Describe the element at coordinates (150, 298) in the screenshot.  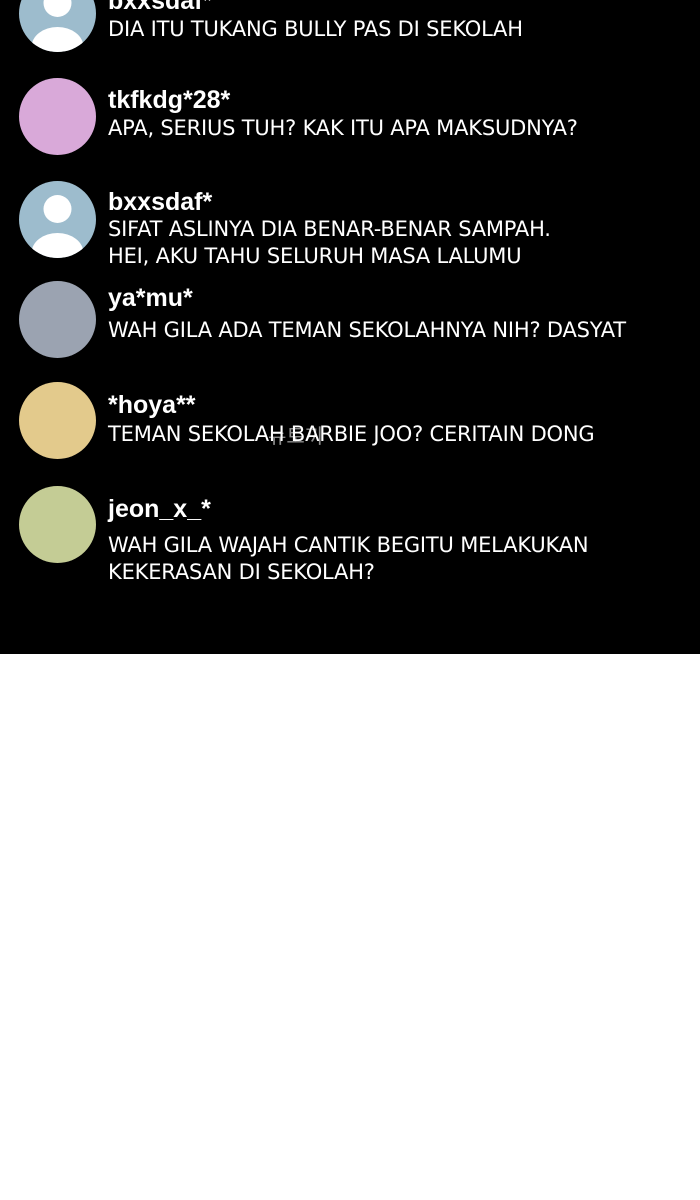
I see `comment-username: ya*mu*` at that location.